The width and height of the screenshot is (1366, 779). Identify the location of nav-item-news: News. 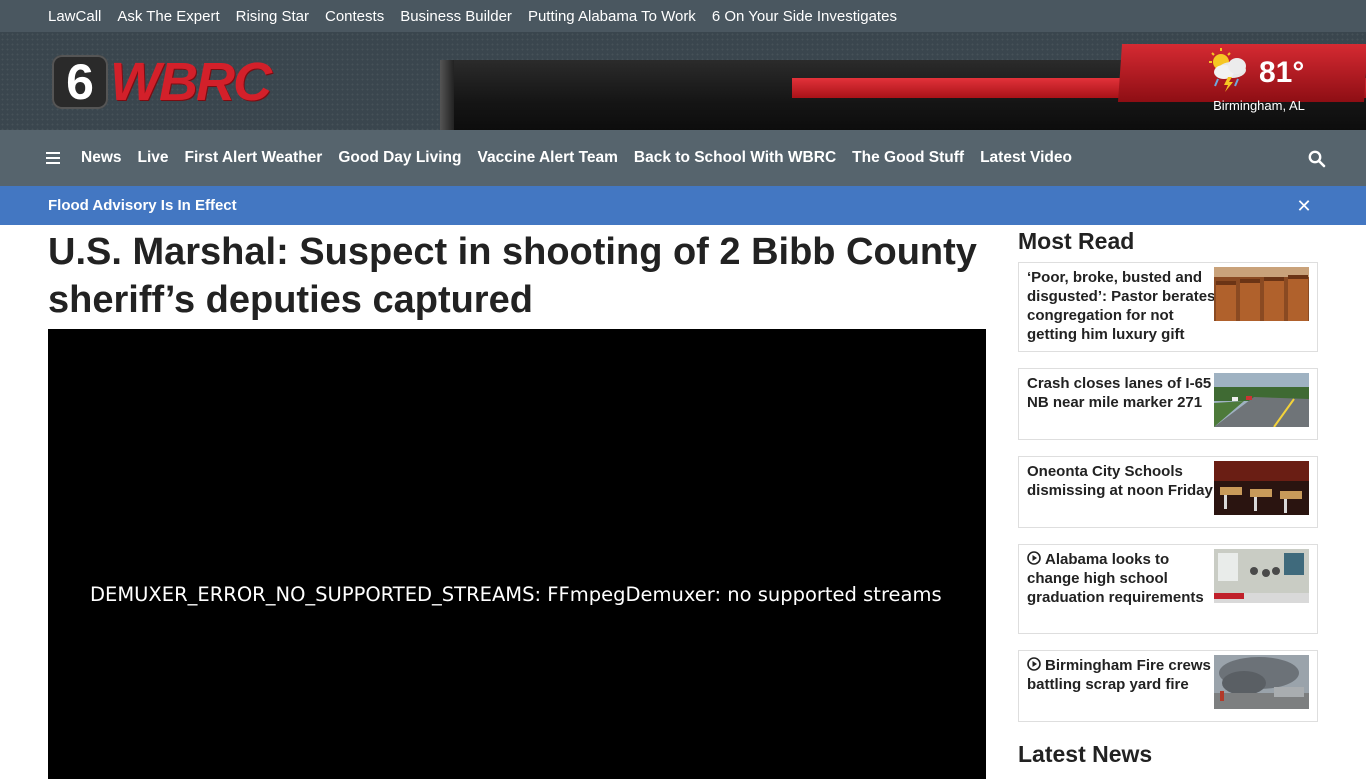
(101, 158).